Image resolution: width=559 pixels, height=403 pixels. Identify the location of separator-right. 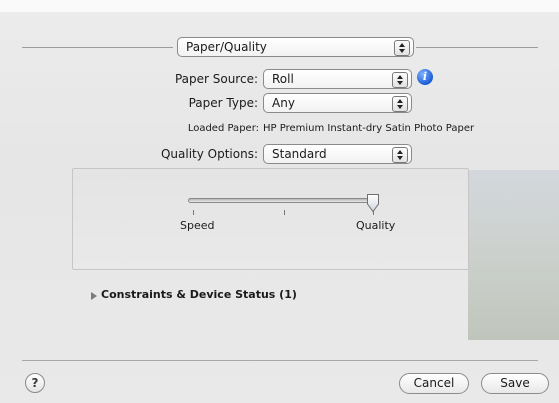
(477, 47).